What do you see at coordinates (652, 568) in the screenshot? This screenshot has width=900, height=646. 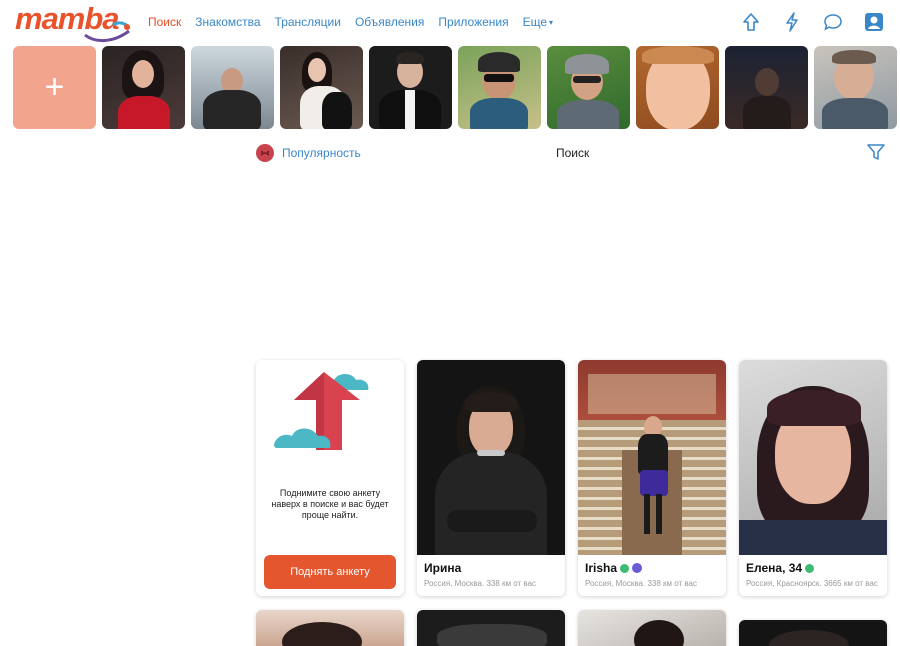 I see `profile-name: Irisha` at bounding box center [652, 568].